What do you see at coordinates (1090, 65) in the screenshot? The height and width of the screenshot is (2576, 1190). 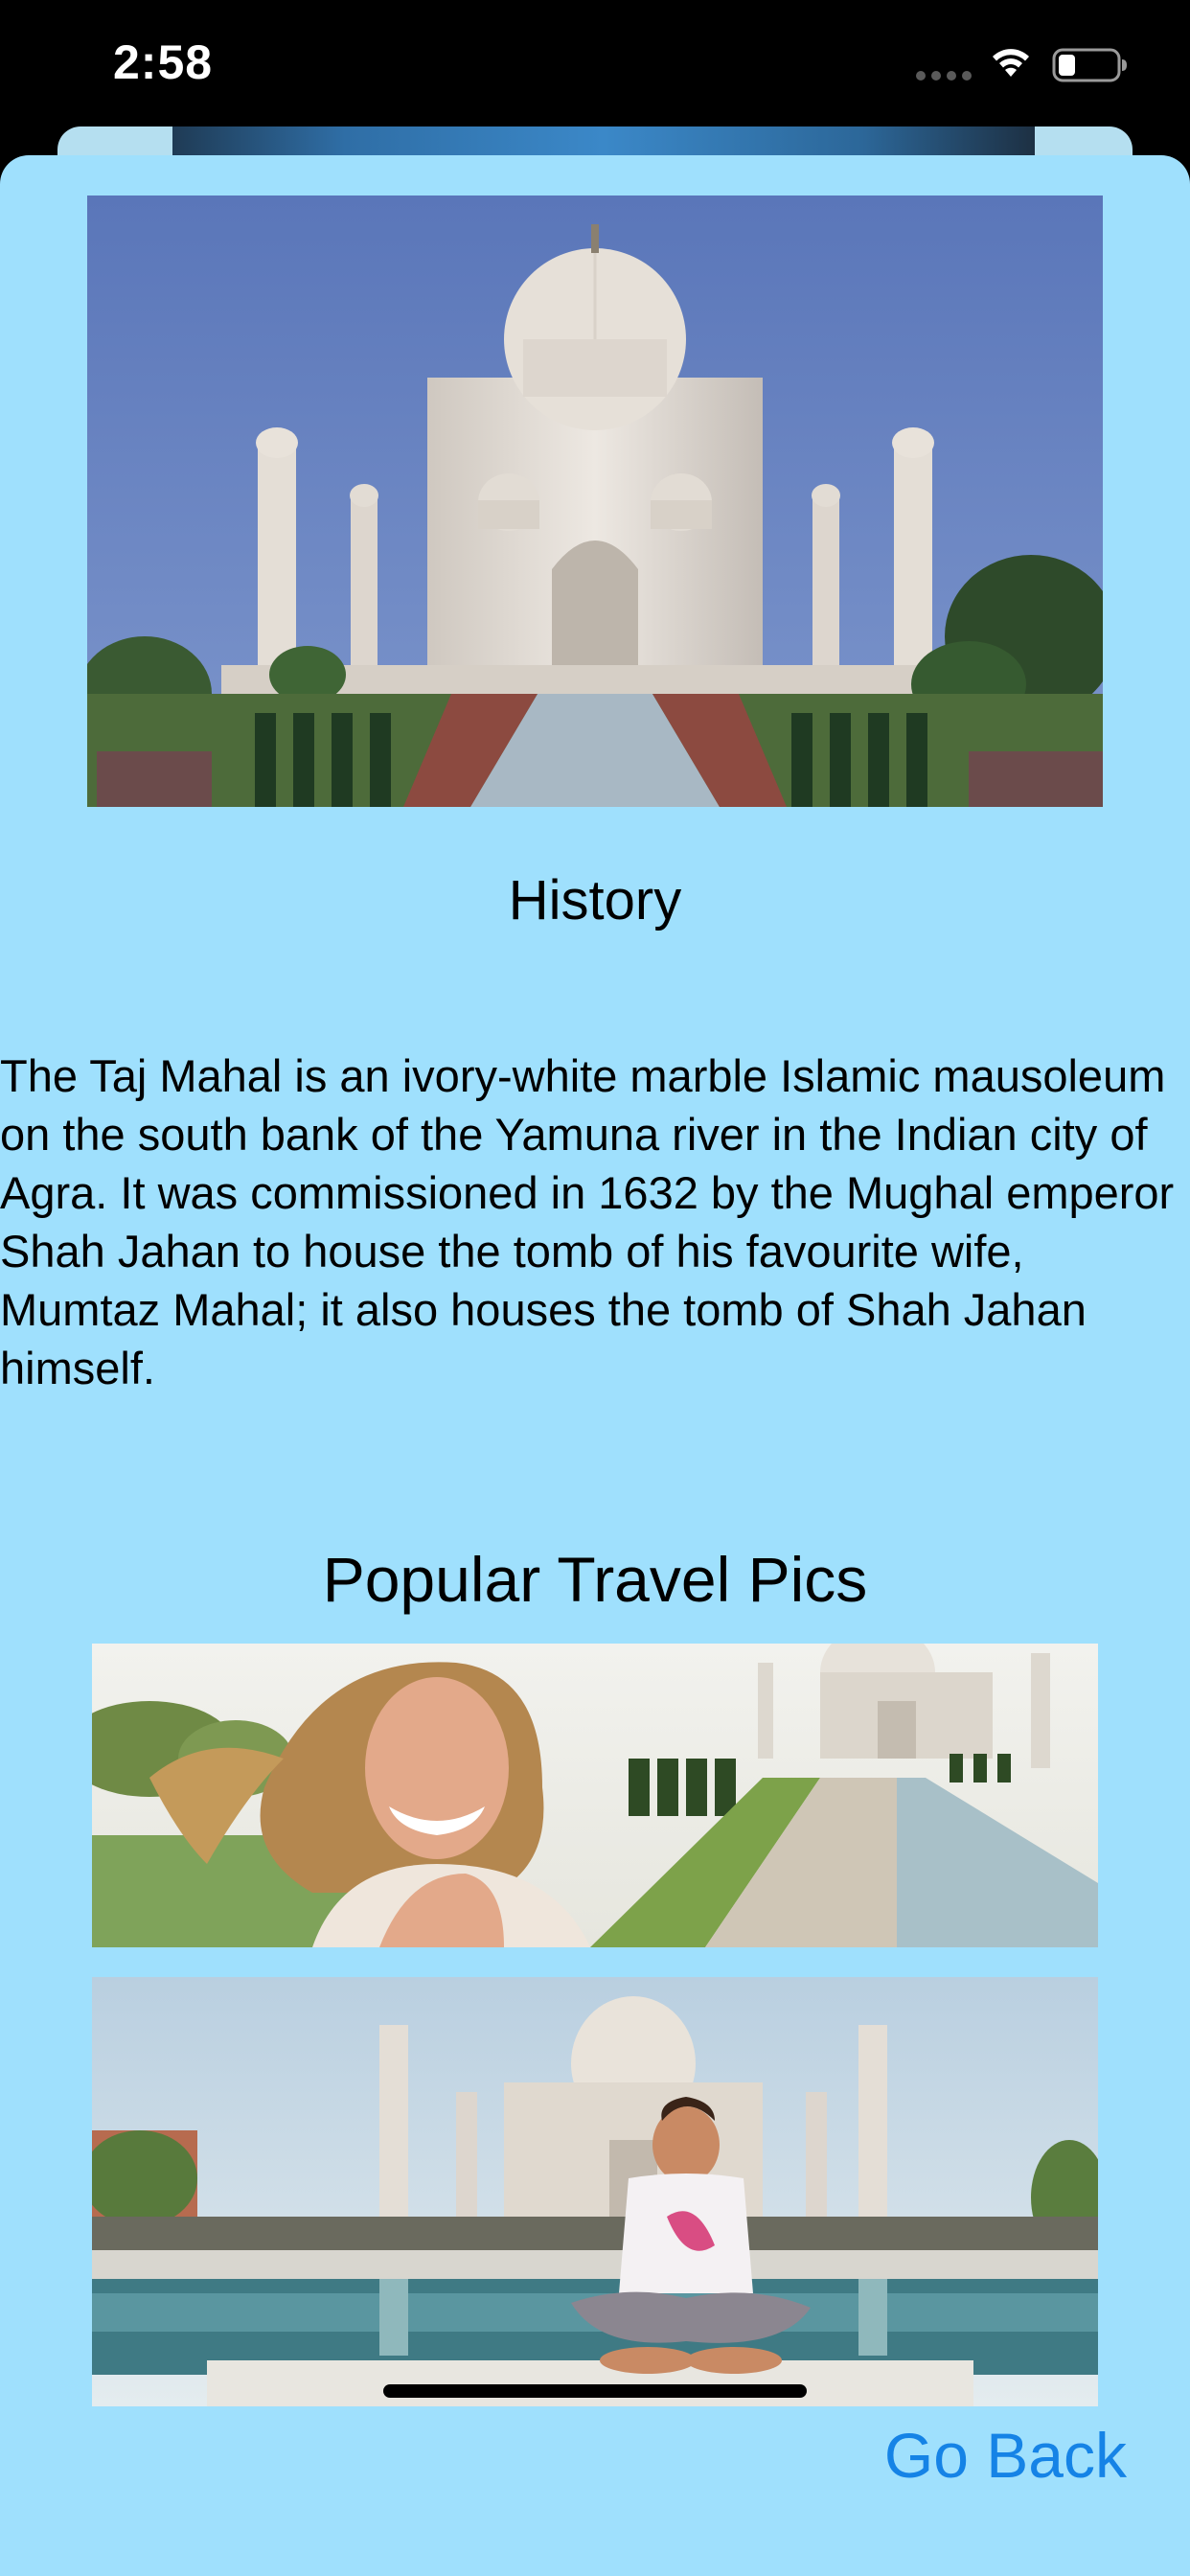 I see `battery-icon` at bounding box center [1090, 65].